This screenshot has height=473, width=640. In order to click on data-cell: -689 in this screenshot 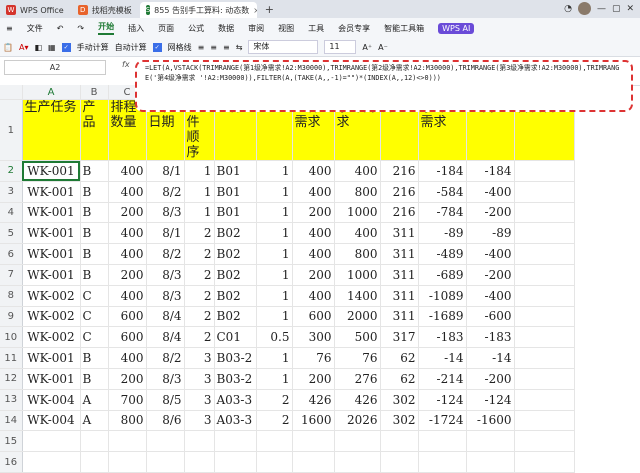, I will do `click(442, 275)`.